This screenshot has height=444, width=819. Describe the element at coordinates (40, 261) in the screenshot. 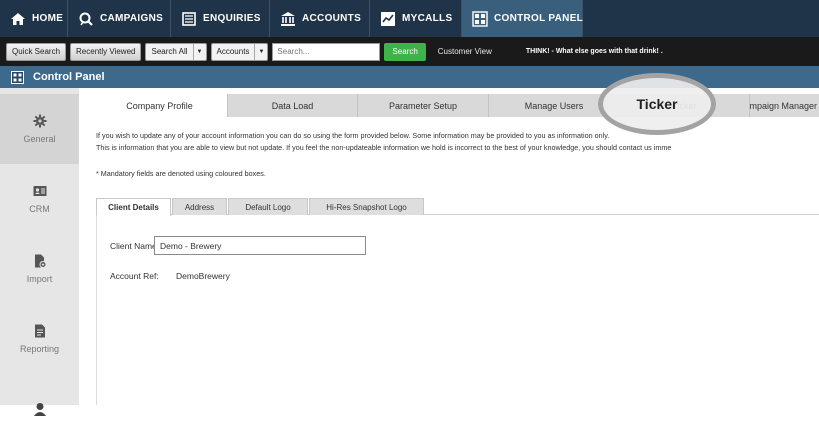

I see `import-file-icon` at that location.